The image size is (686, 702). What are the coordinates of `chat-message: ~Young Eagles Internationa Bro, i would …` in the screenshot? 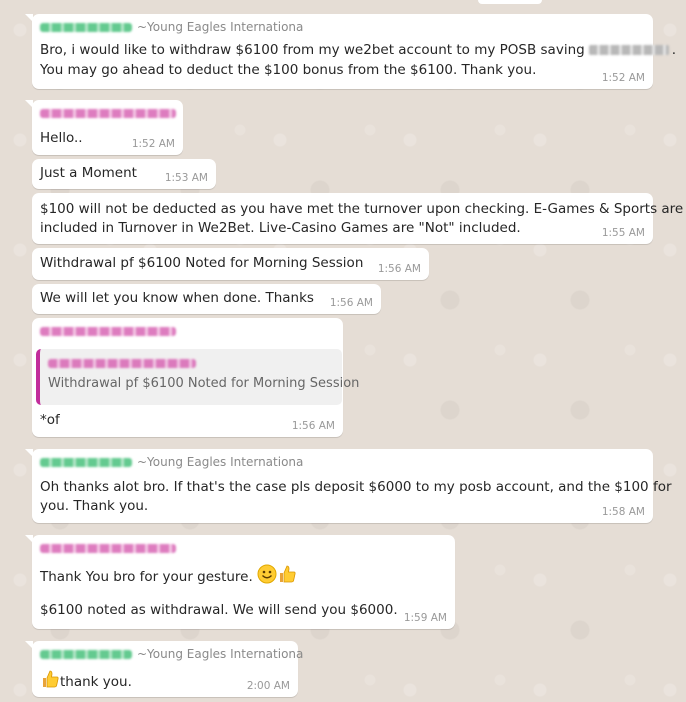 It's located at (350, 51).